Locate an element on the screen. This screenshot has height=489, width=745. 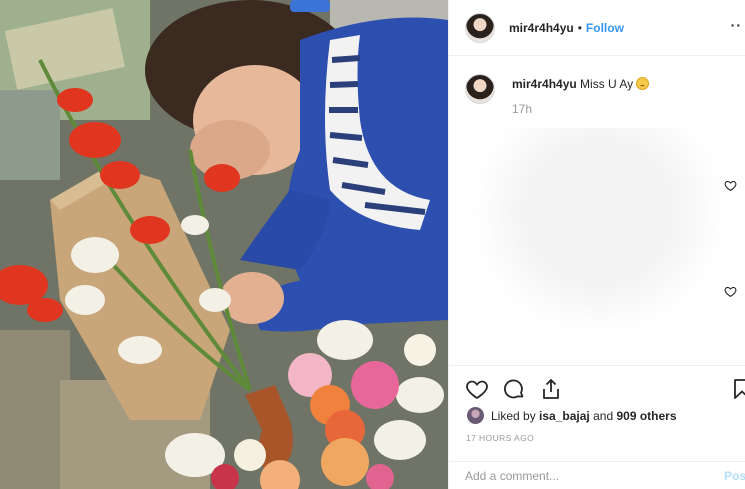
follow-button: Follow is located at coordinates (605, 28).